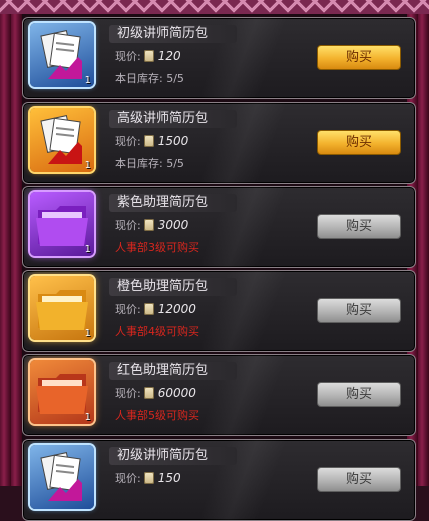  What do you see at coordinates (176, 393) in the screenshot?
I see `item-price: 60000` at bounding box center [176, 393].